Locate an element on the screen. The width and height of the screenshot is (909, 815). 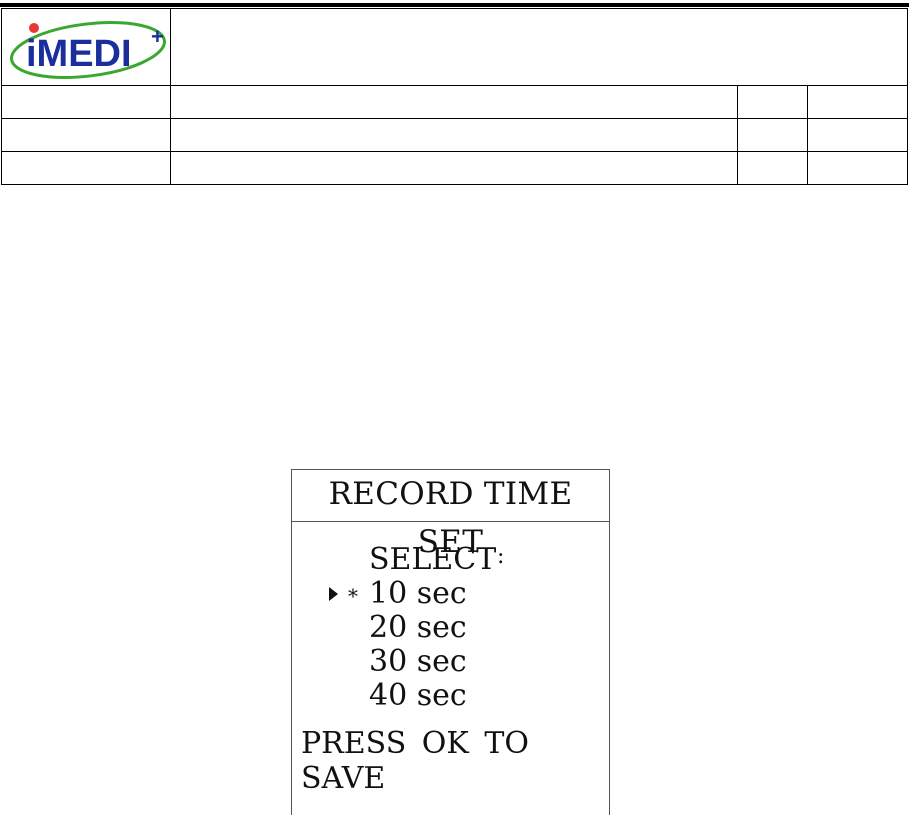
selected-marker: * is located at coordinates (353, 596).